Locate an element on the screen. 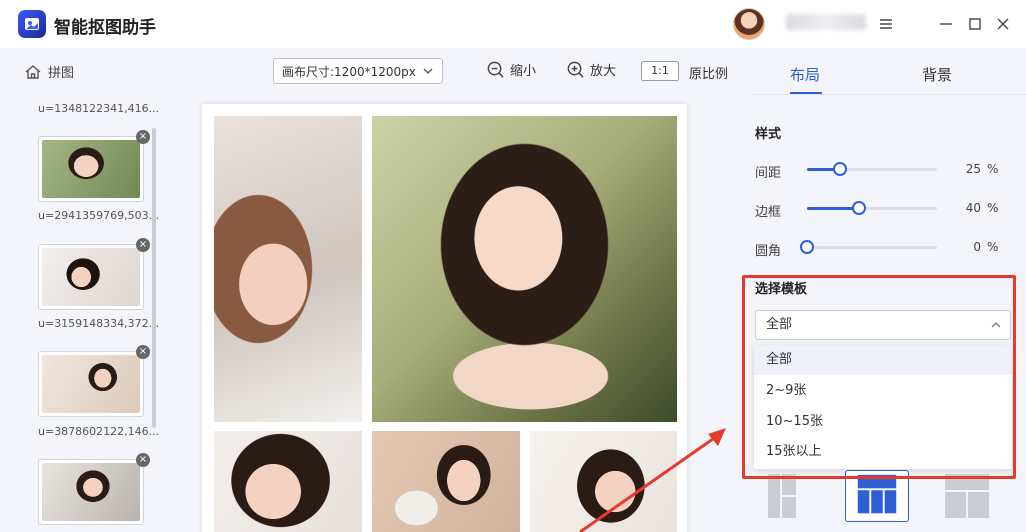 This screenshot has height=532, width=1026. template-select: 全部 is located at coordinates (883, 325).